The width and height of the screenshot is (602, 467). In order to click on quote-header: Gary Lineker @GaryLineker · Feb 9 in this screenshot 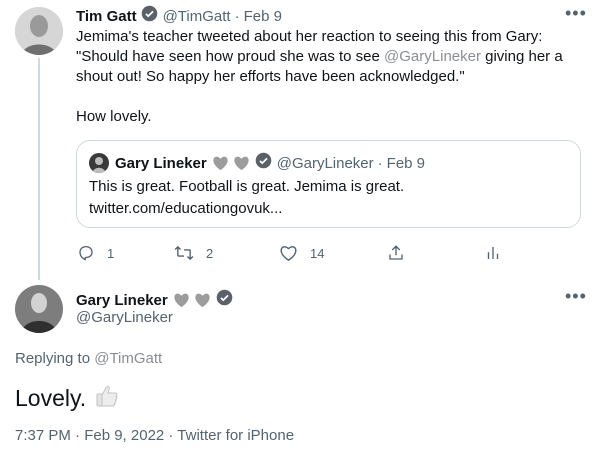, I will do `click(257, 163)`.